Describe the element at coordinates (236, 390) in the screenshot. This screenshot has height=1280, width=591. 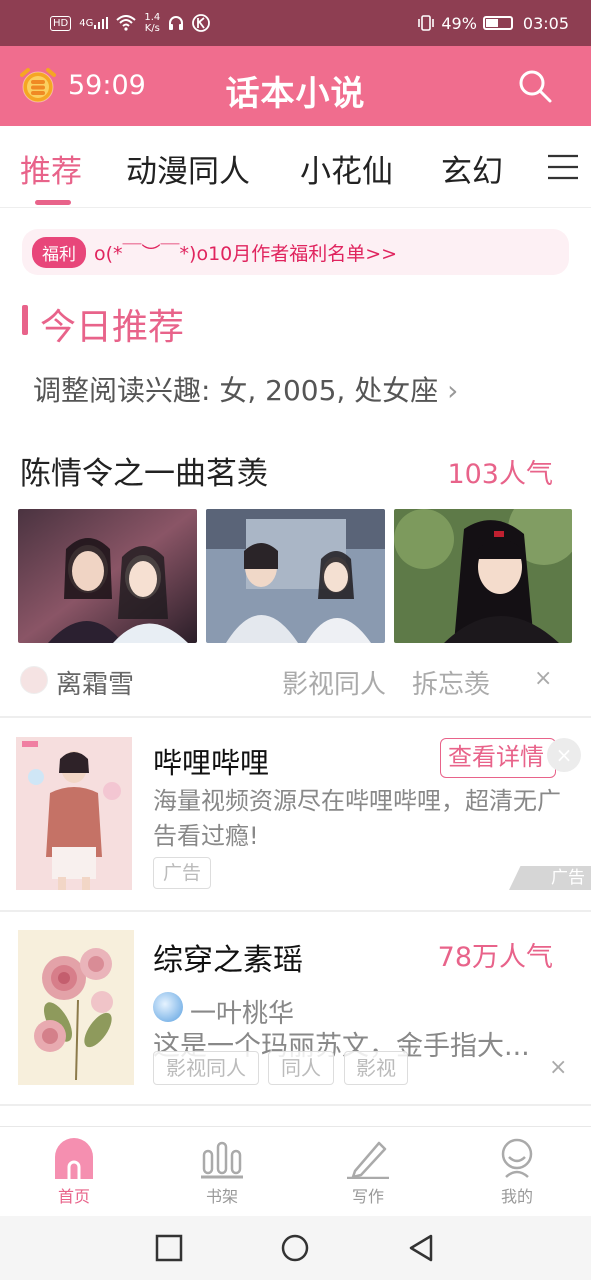
I see `reading-interest-text: 调整阅读兴趣: 女, 2005, 处女座` at that location.